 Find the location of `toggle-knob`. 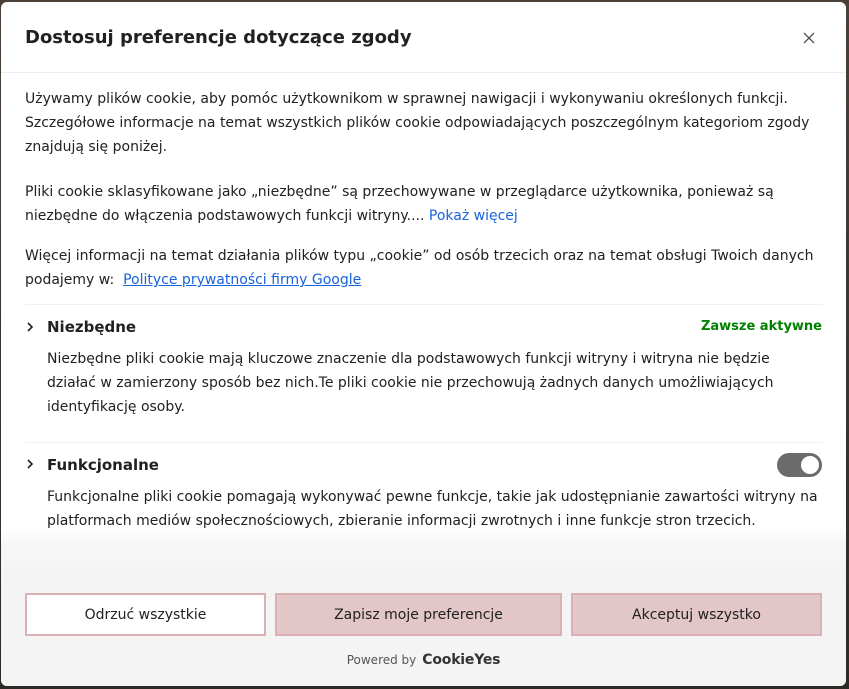

toggle-knob is located at coordinates (810, 465).